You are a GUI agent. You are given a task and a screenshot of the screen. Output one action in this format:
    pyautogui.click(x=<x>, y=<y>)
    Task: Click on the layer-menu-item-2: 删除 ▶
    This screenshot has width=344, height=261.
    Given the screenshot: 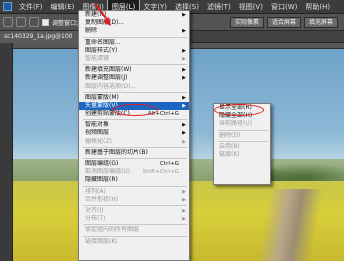 What is the action you would take?
    pyautogui.click(x=134, y=31)
    